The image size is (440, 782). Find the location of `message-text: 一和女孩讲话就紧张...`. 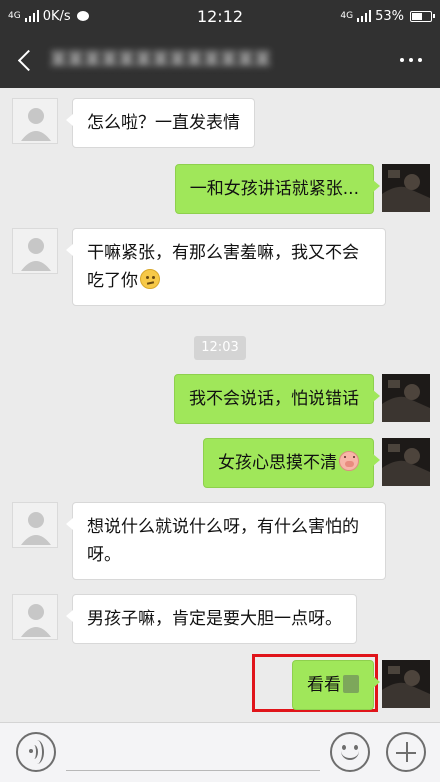

message-text: 一和女孩讲话就紧张... is located at coordinates (274, 189).